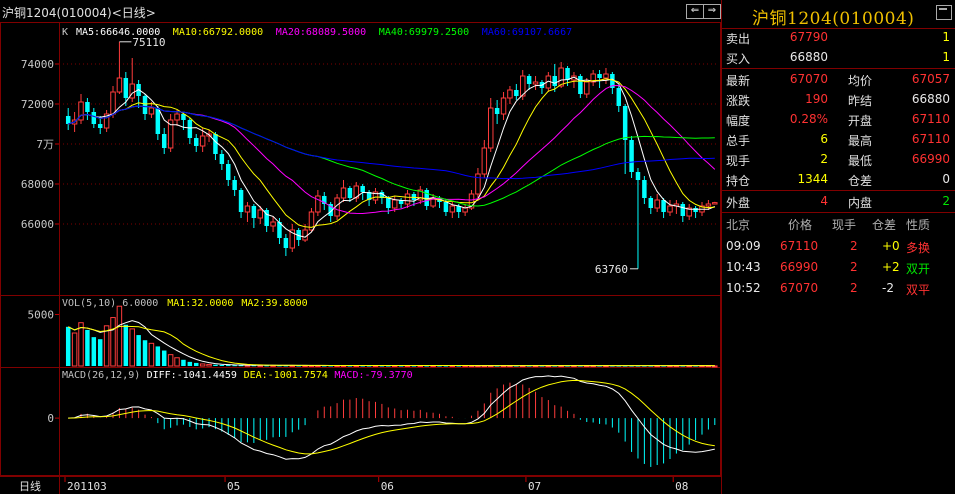 The image size is (955, 494). I want to click on quote-label: 最高, so click(860, 141).